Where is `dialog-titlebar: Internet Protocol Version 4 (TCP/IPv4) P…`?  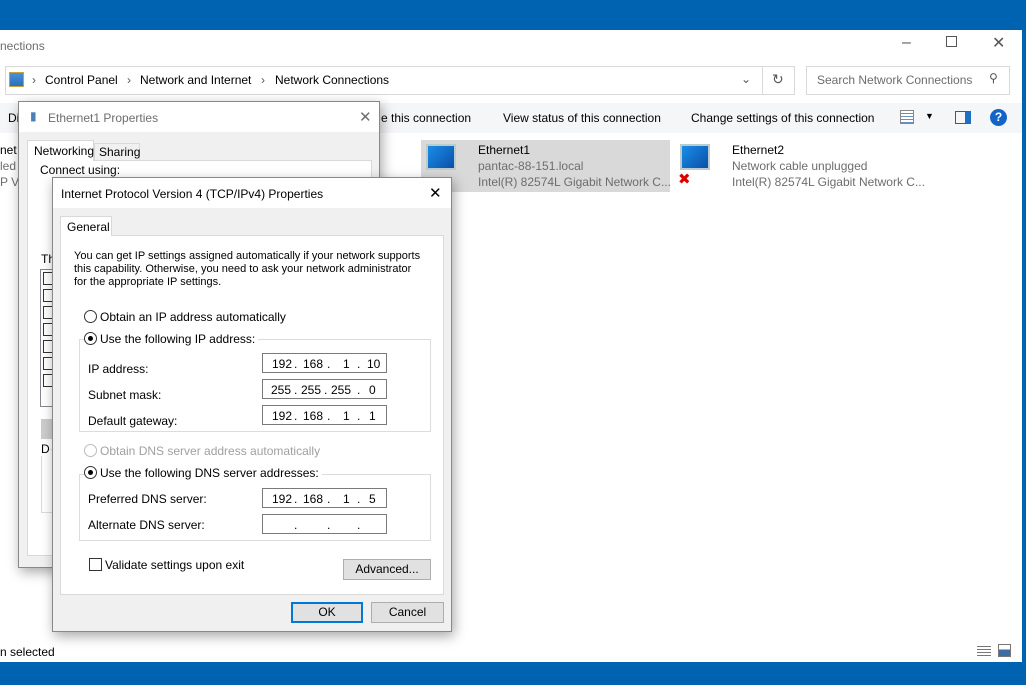
dialog-titlebar: Internet Protocol Version 4 (TCP/IPv4) P… is located at coordinates (252, 193).